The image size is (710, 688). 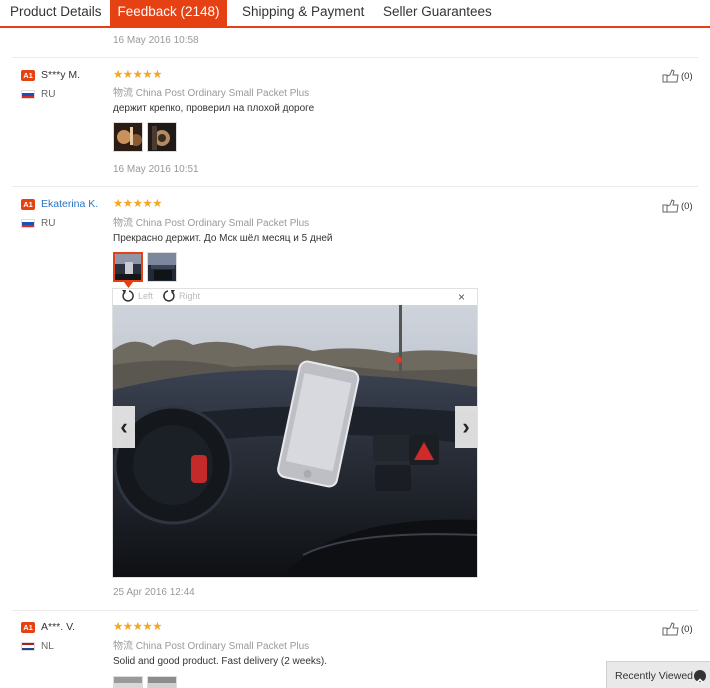 I want to click on tab-seller-guarantees: Seller Guarantees, so click(x=437, y=13).